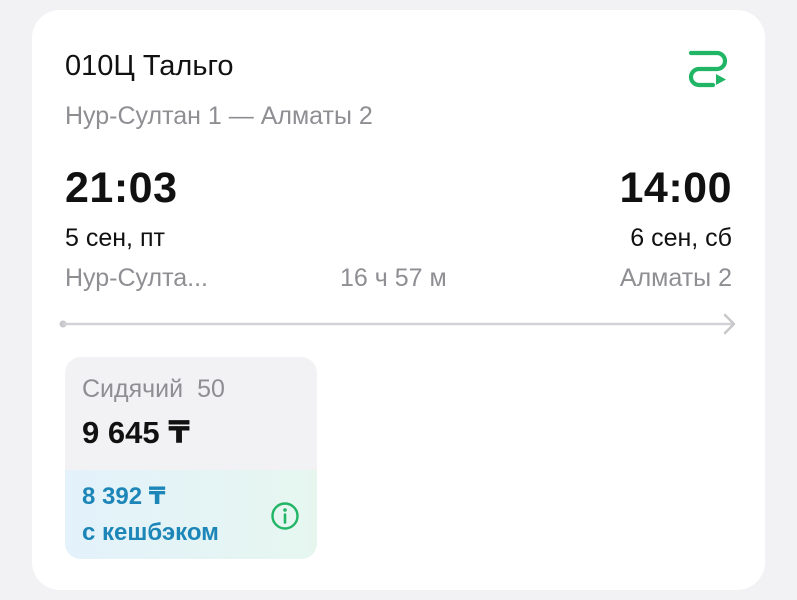 The width and height of the screenshot is (797, 600). Describe the element at coordinates (211, 389) in the screenshot. I see `fare-seats-count: 50` at that location.